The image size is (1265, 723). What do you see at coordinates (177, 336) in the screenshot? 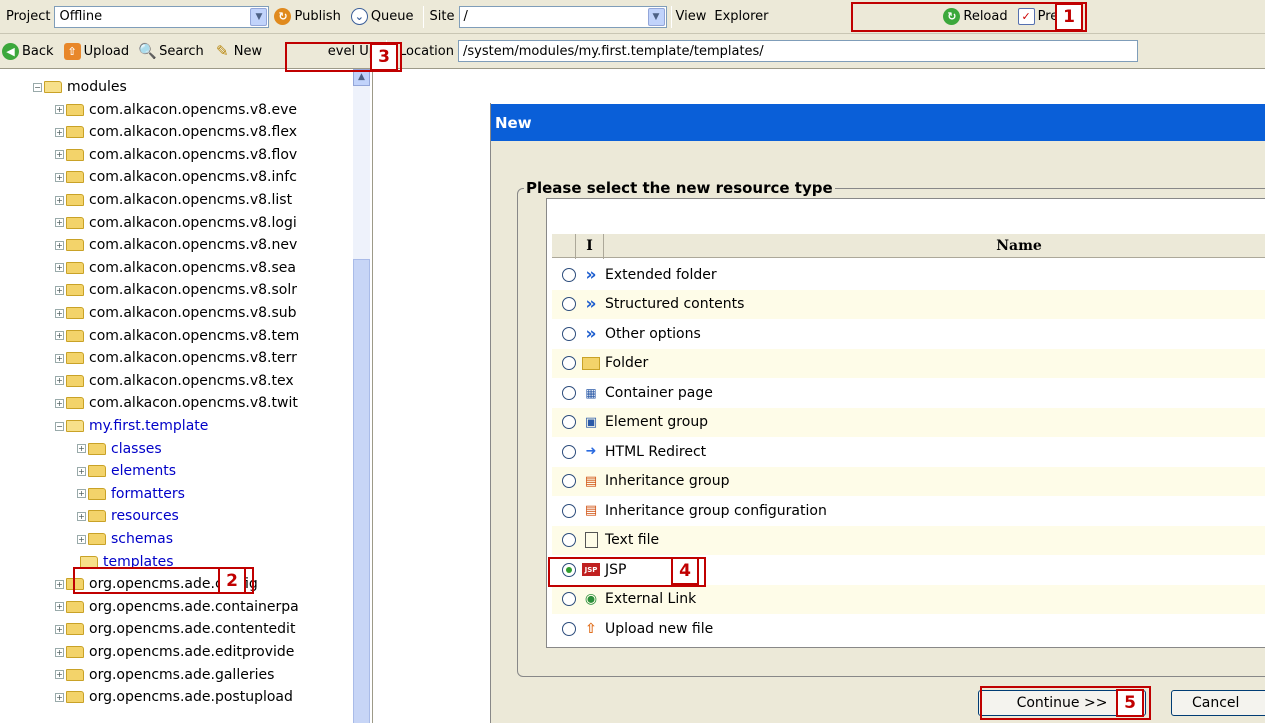
I see `tree-item: + com.alkacon.opencms.v8.tem` at bounding box center [177, 336].